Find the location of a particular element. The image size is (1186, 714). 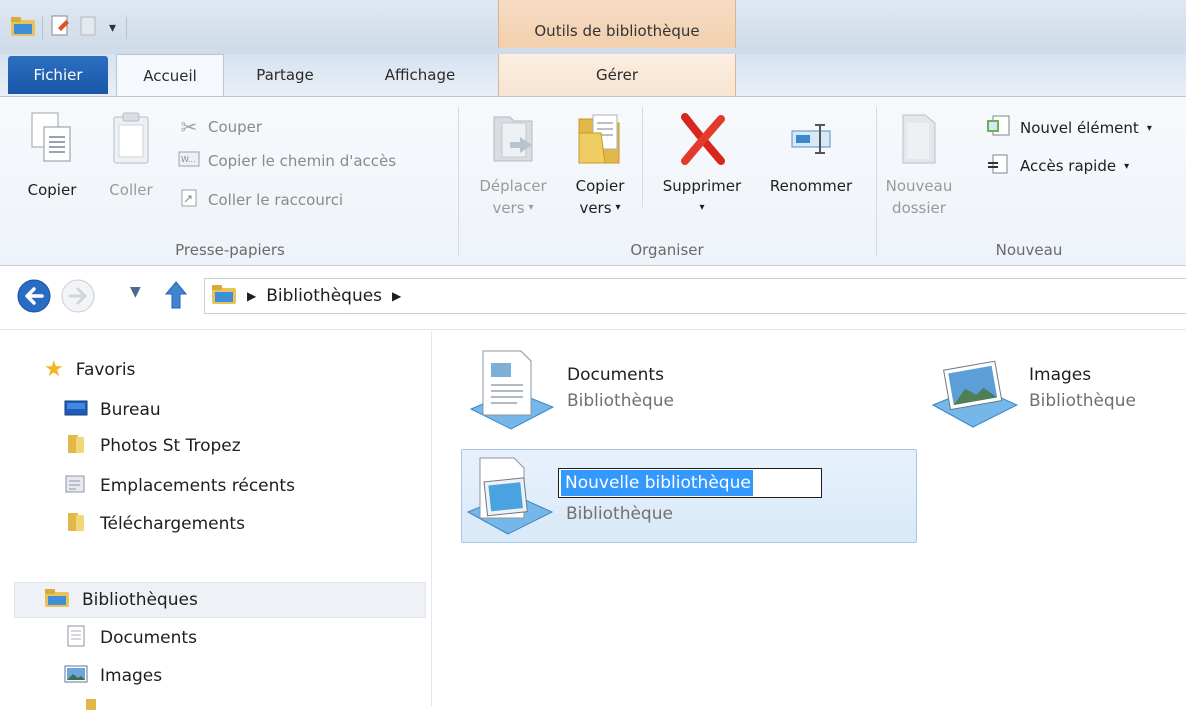

library-tile-new: Nouvelle bibliothèque Bibliothèque is located at coordinates (689, 496).